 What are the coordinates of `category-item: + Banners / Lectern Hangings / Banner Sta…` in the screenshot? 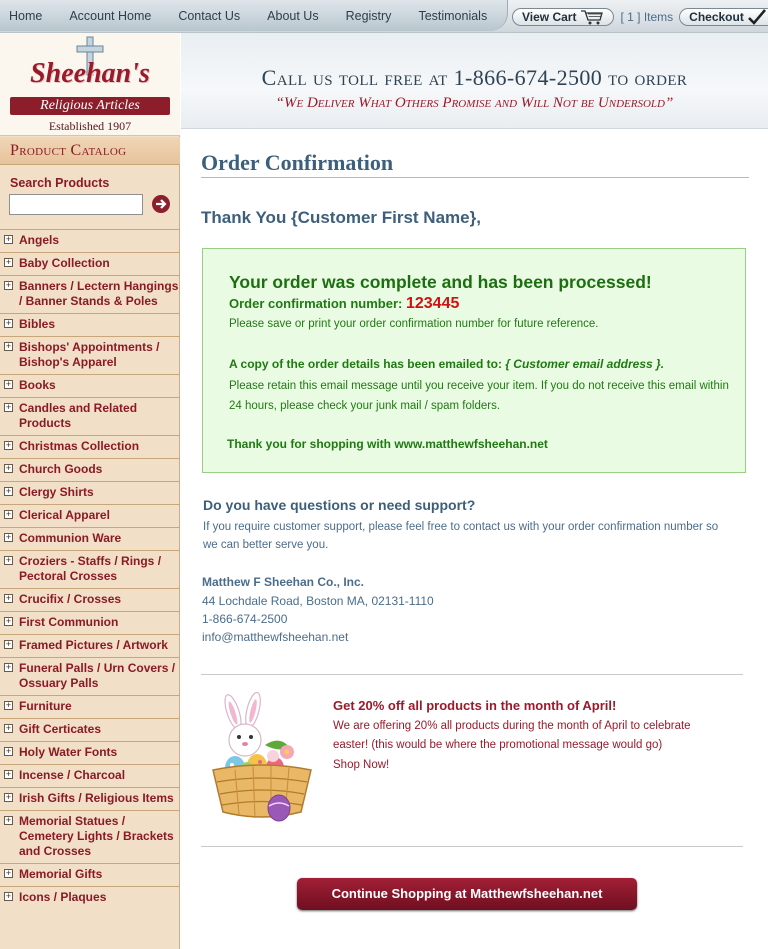 It's located at (90, 294).